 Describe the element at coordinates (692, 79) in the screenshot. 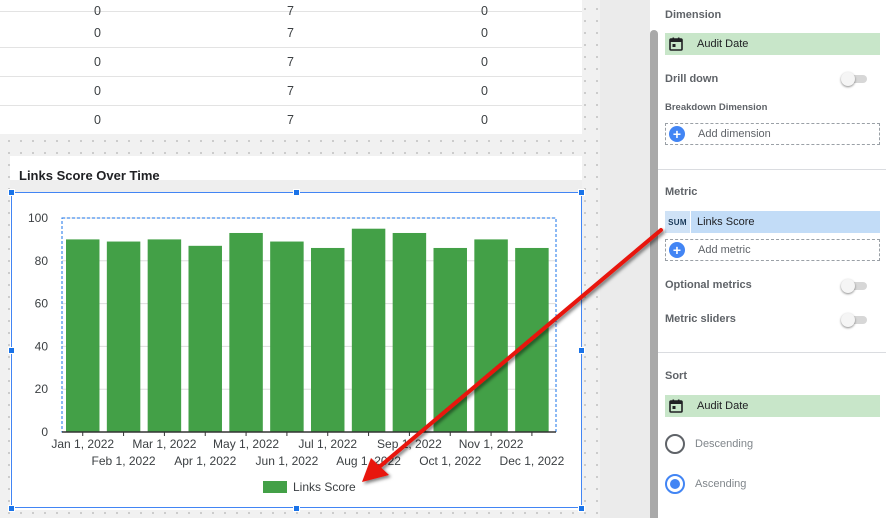

I see `drill-down-label: Drill down` at that location.